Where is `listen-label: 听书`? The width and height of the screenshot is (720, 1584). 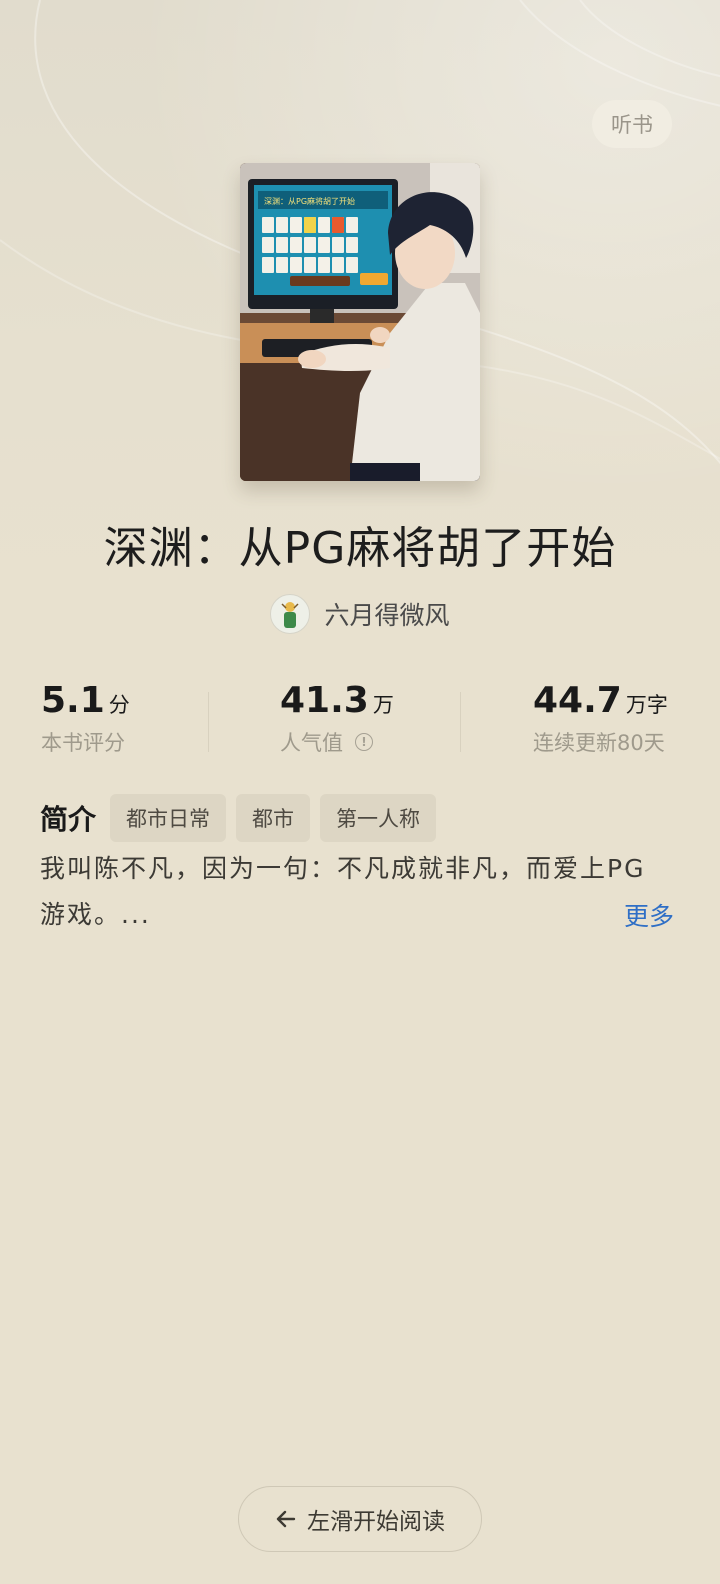
listen-label: 听书 is located at coordinates (632, 125).